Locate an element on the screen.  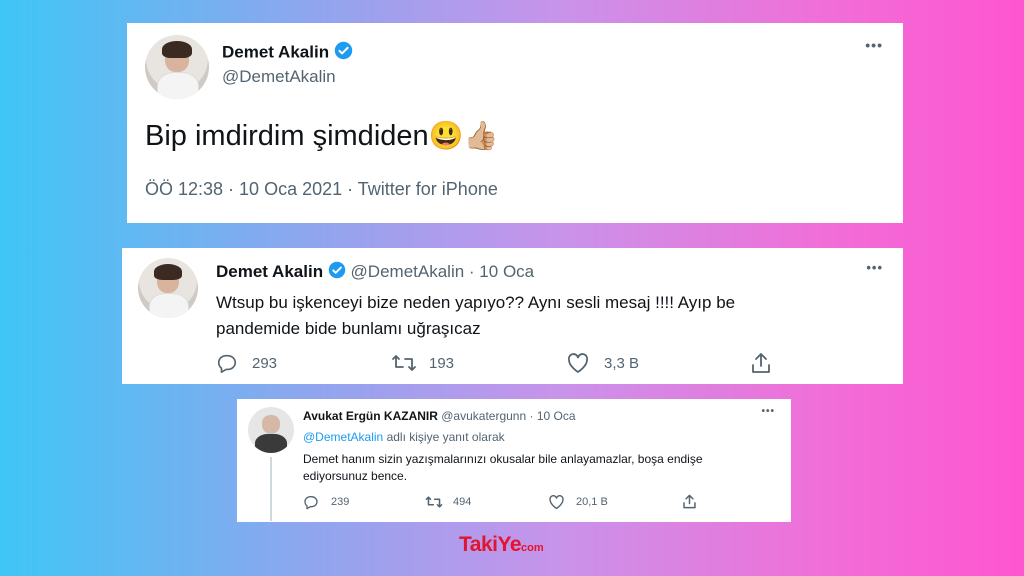
logo-suffix: com is located at coordinates (532, 548).